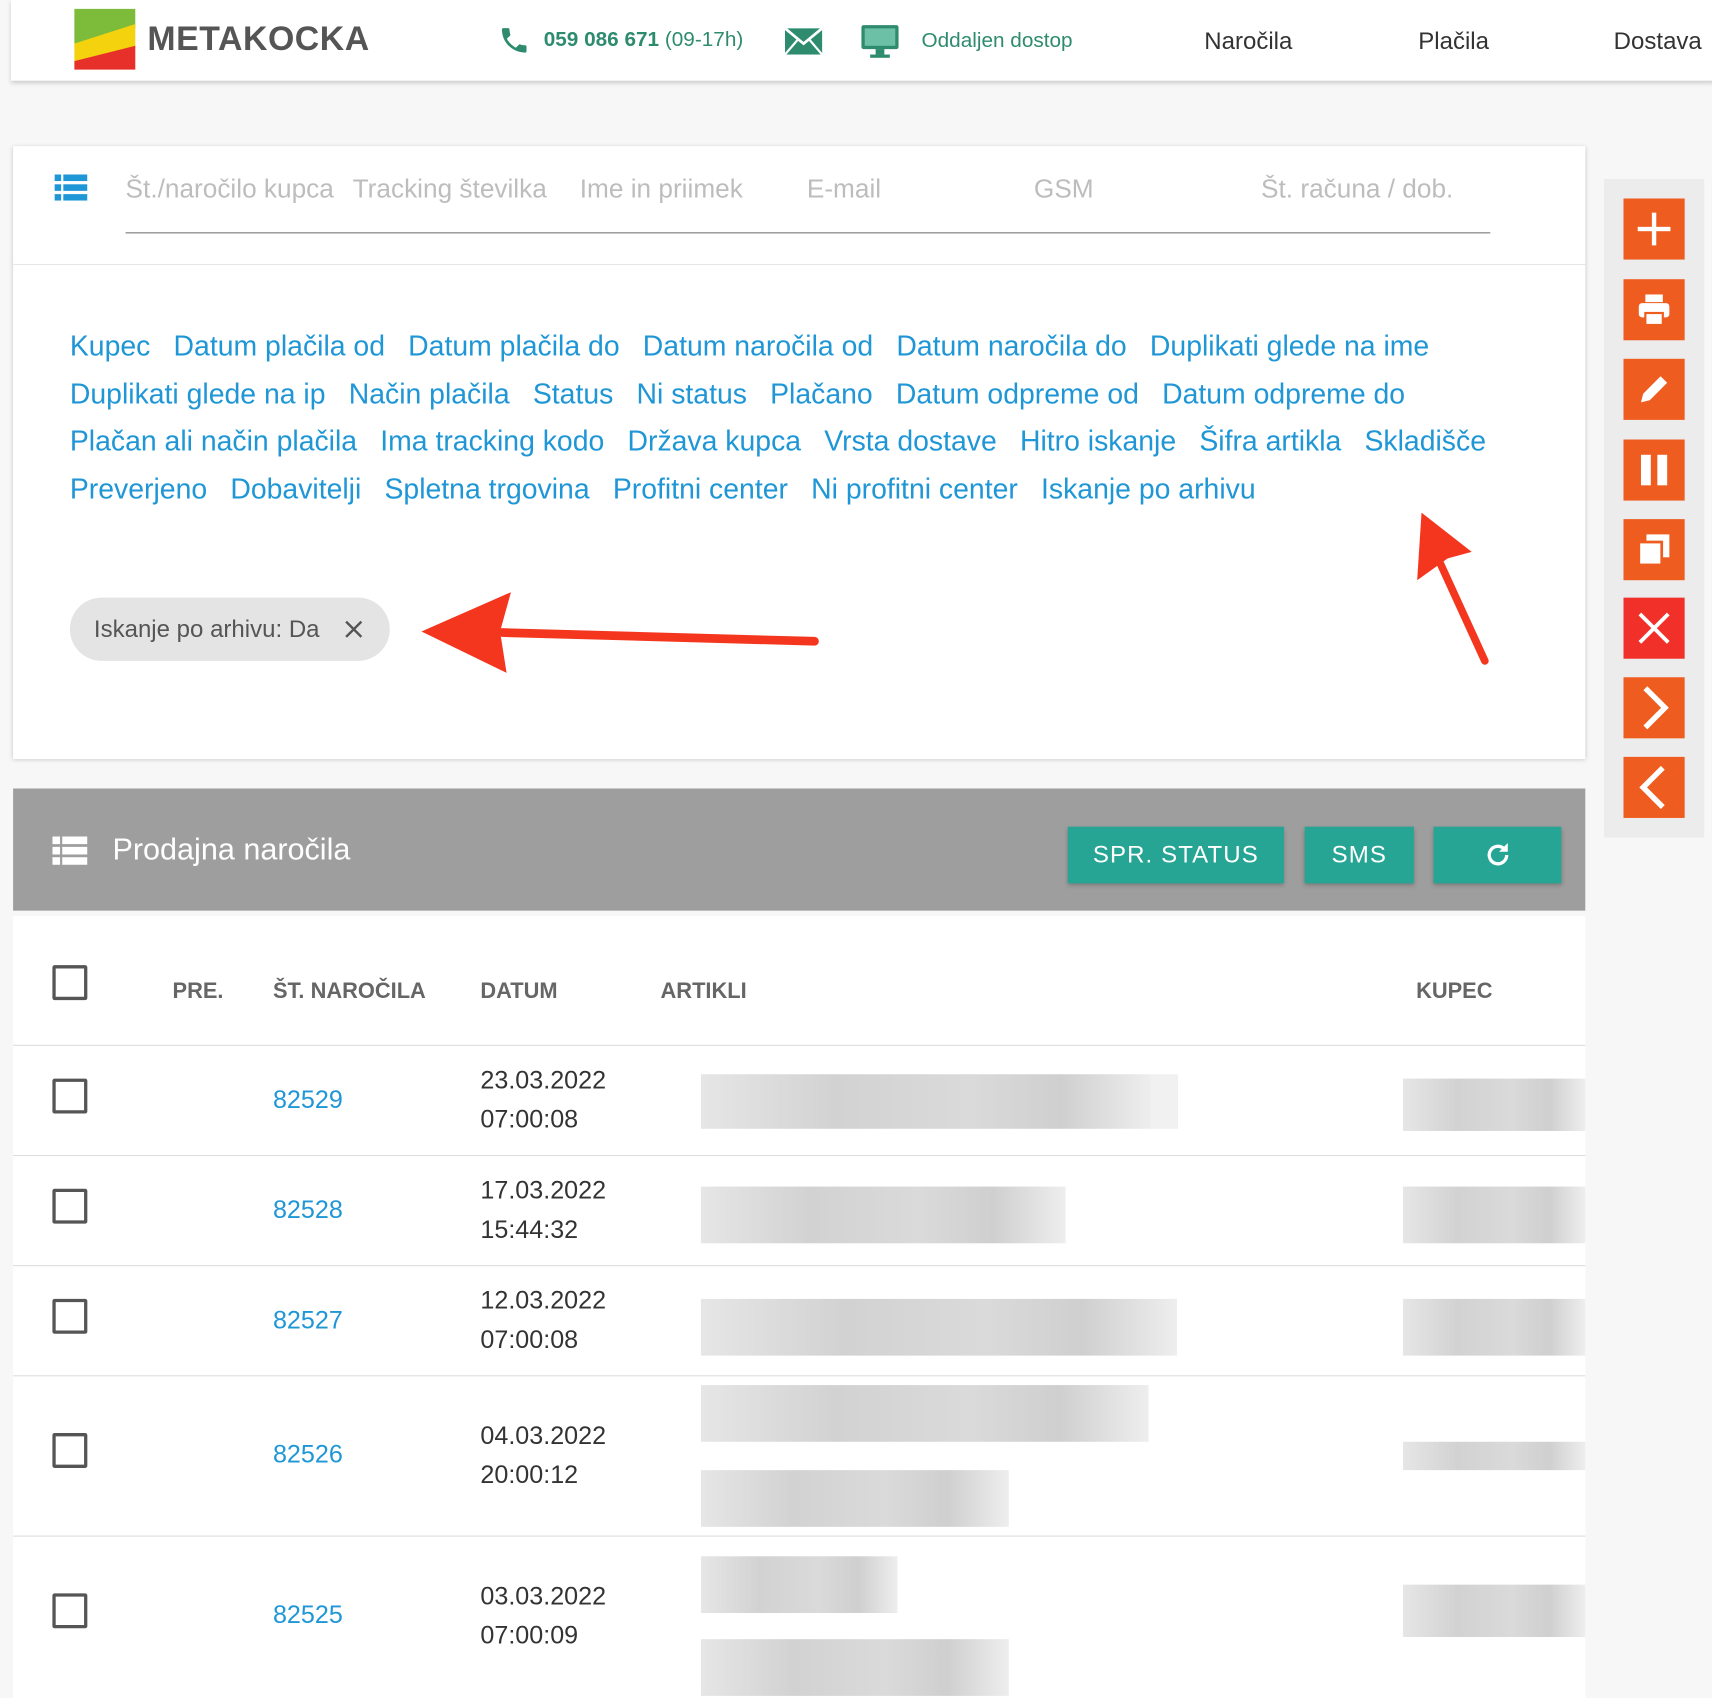  What do you see at coordinates (514, 40) in the screenshot?
I see `phone-icon` at bounding box center [514, 40].